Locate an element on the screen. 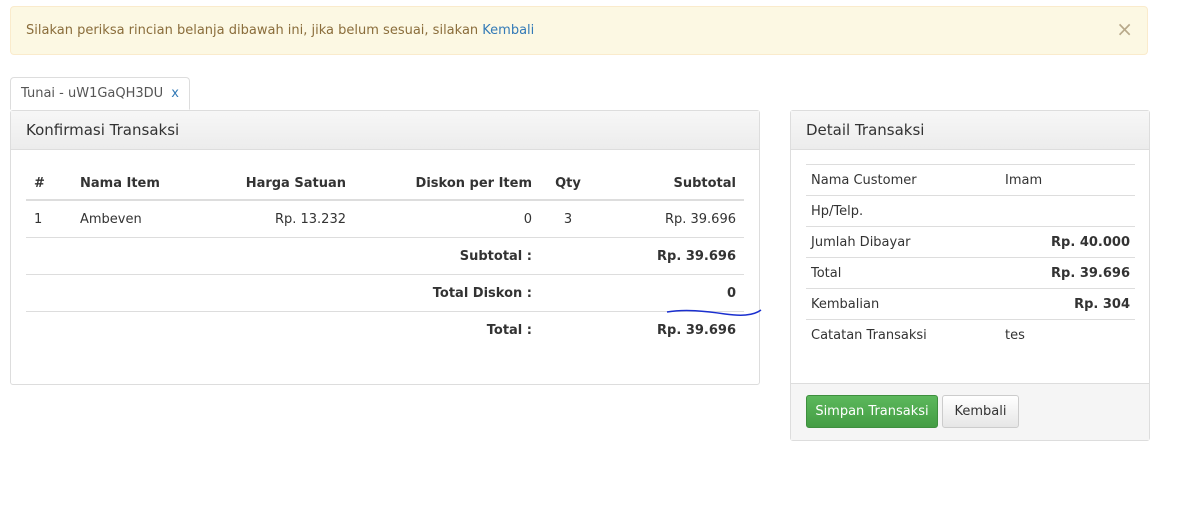 This screenshot has height=505, width=1202. pen-scribble-annotation is located at coordinates (714, 312).